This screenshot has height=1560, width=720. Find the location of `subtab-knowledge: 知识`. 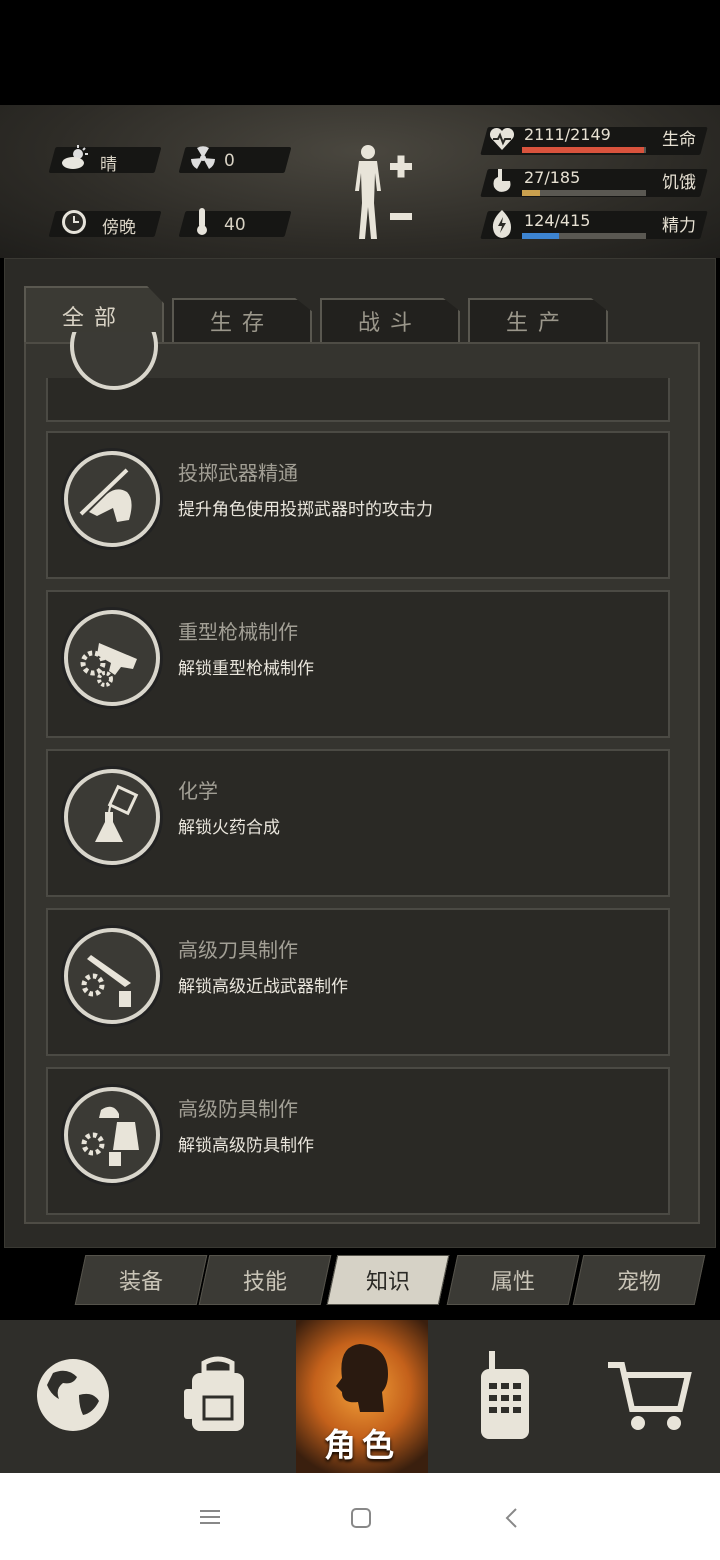

subtab-knowledge: 知识 is located at coordinates (388, 1280).